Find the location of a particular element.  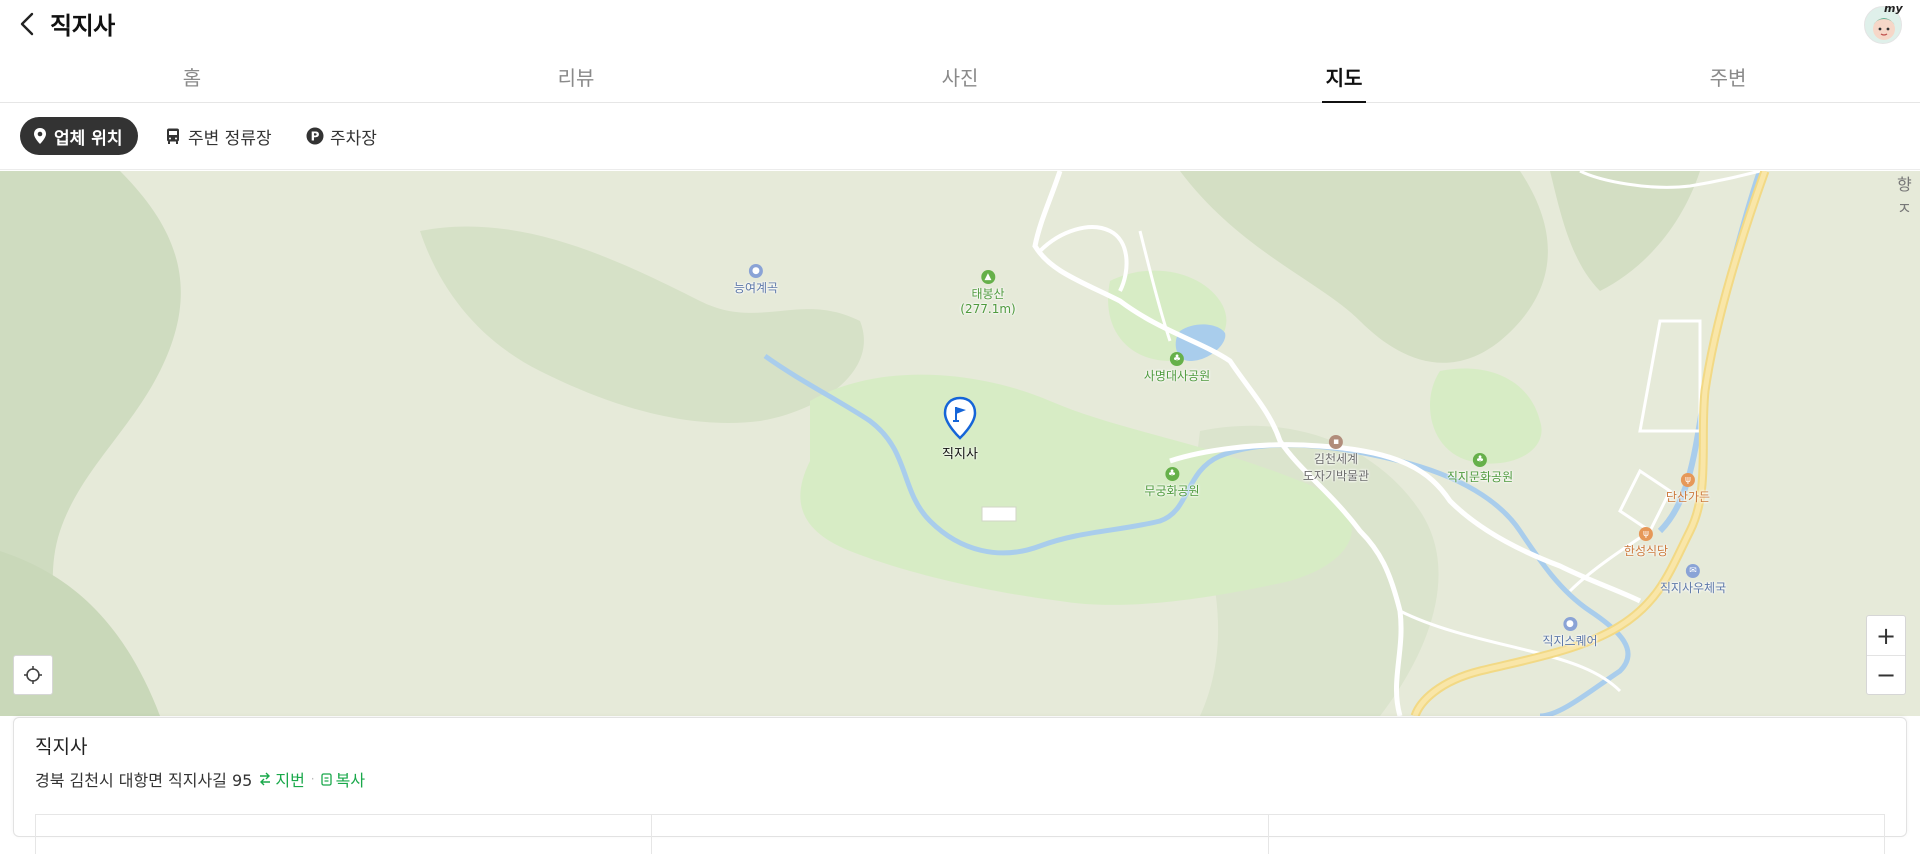

poi-hanseong-restaurant: ψ 한성식당 is located at coordinates (1646, 543).